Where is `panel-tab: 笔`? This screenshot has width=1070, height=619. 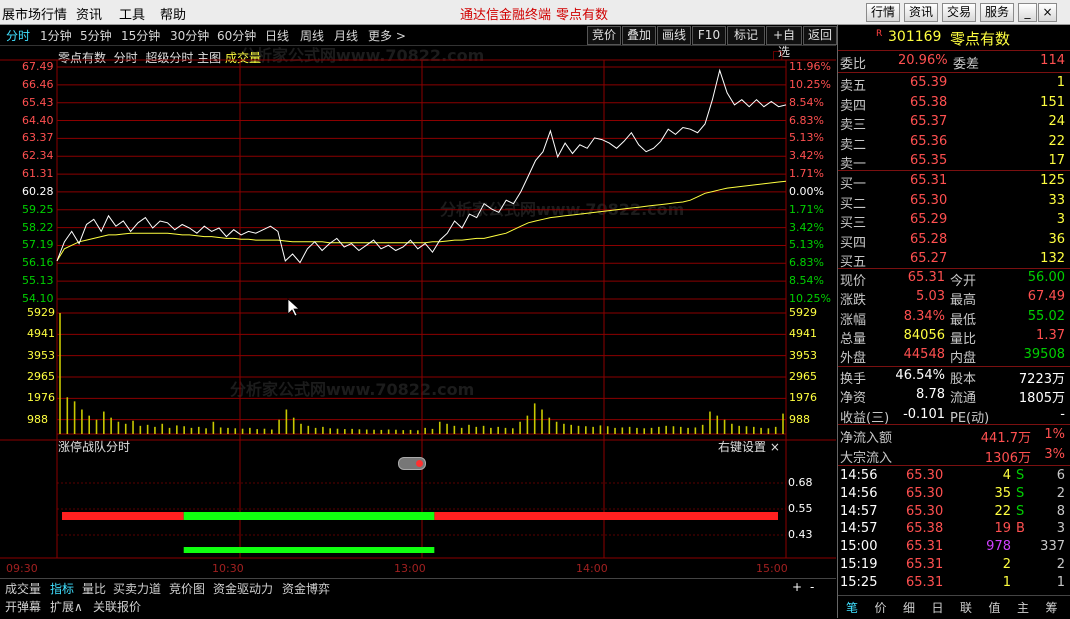 panel-tab: 笔 is located at coordinates (852, 607).